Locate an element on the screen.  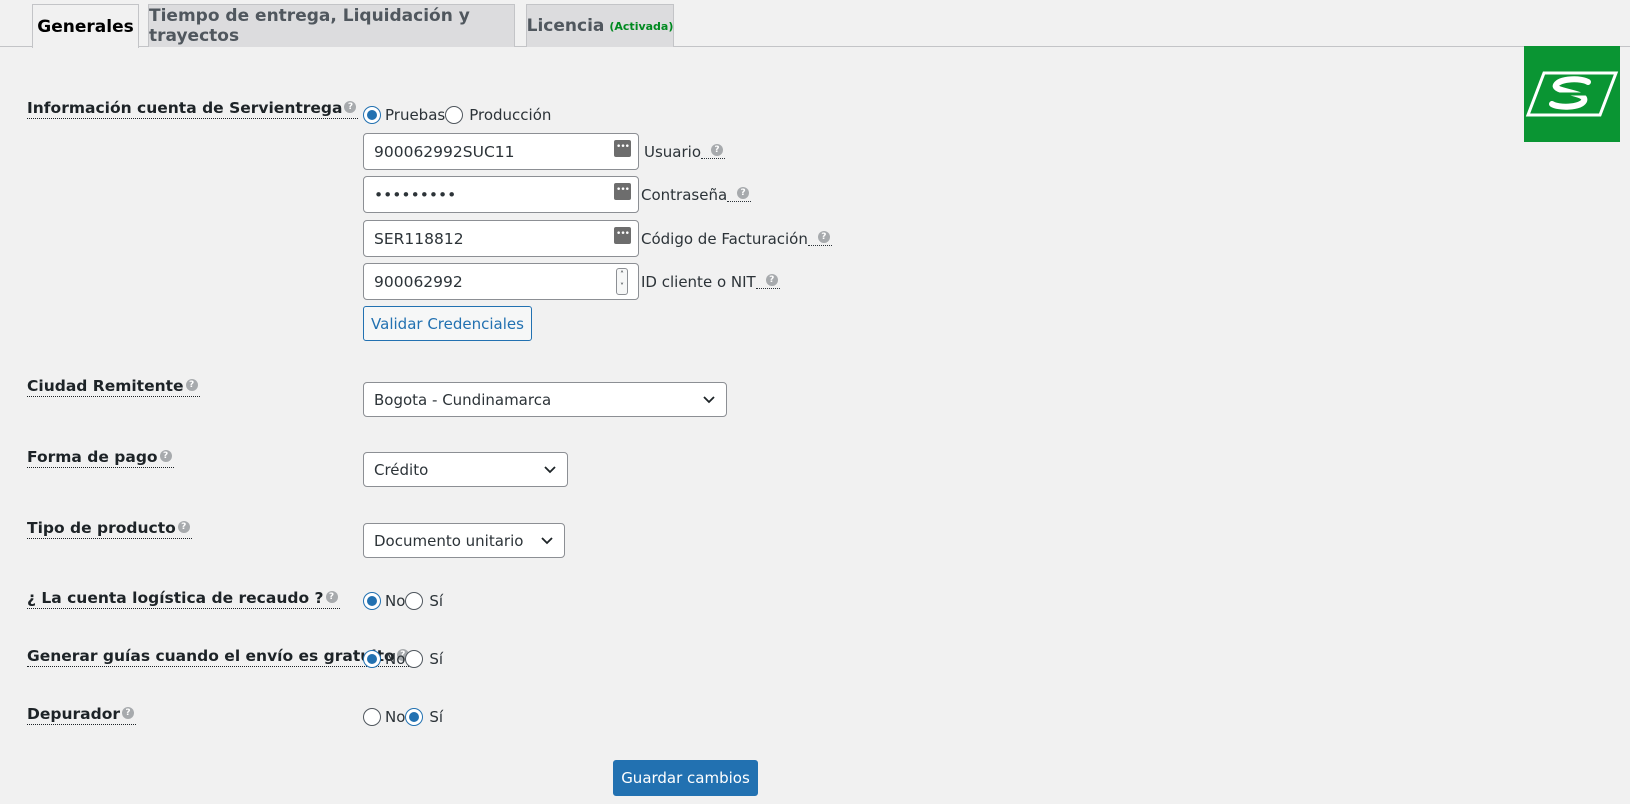
password-input: ••••••••• ••• is located at coordinates (501, 194).